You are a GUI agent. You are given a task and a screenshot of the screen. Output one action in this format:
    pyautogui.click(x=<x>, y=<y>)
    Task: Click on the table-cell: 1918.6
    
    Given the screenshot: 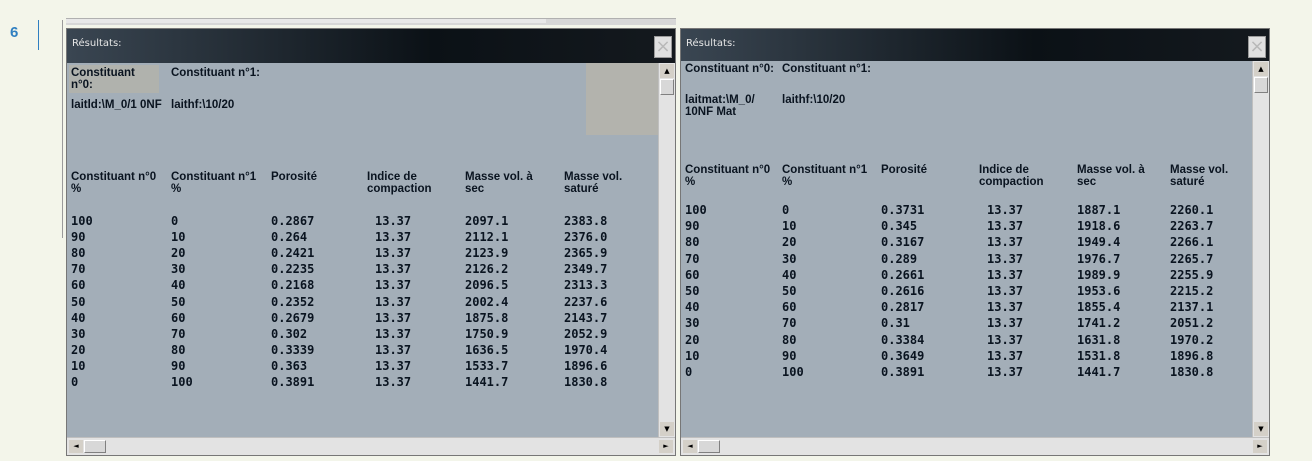 What is the action you would take?
    pyautogui.click(x=1099, y=226)
    